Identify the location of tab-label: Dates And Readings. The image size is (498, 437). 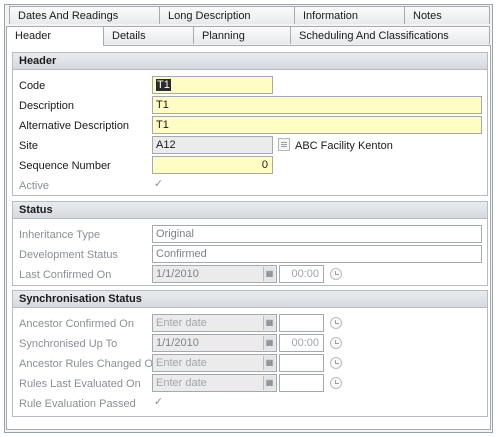
(68, 16).